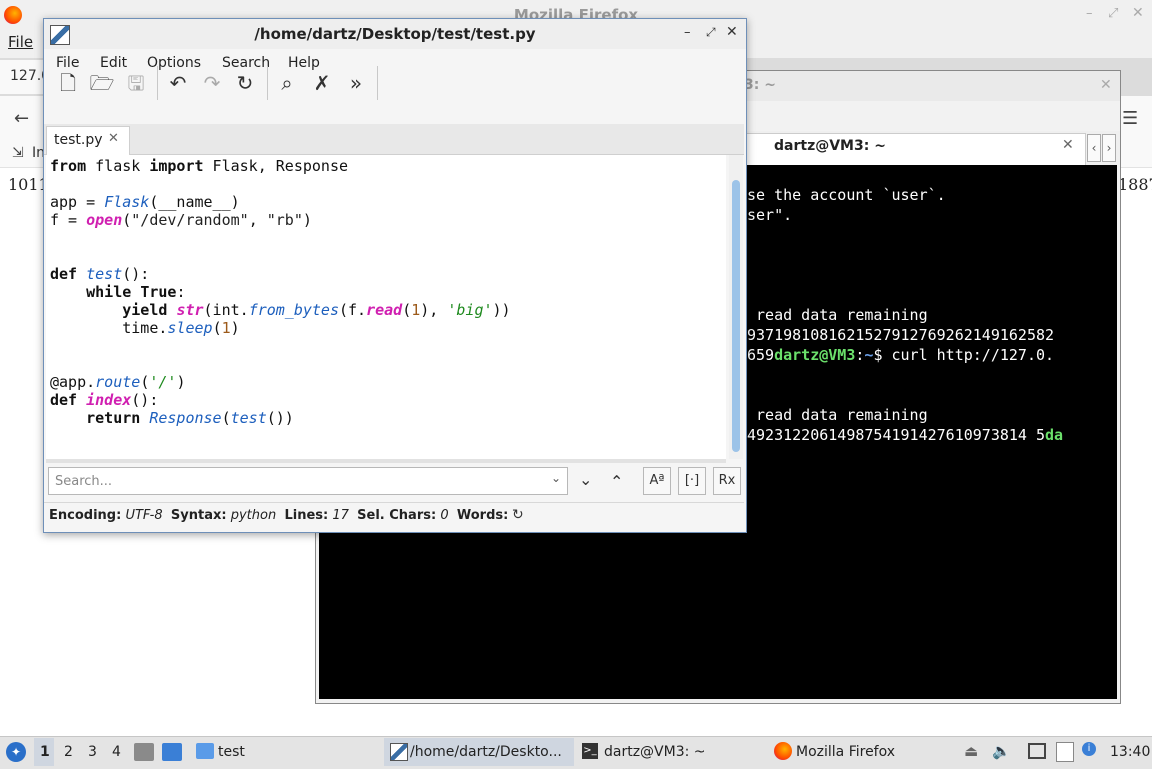  I want to click on code-line: @app.route('/'), so click(118, 382).